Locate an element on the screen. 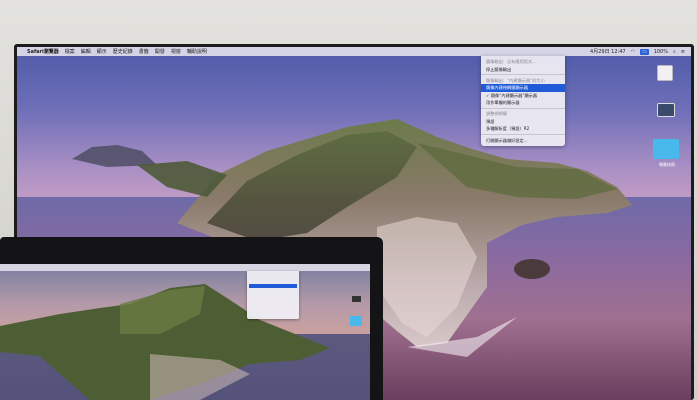  menu-safari: Safari瀏覽器 is located at coordinates (43, 51).